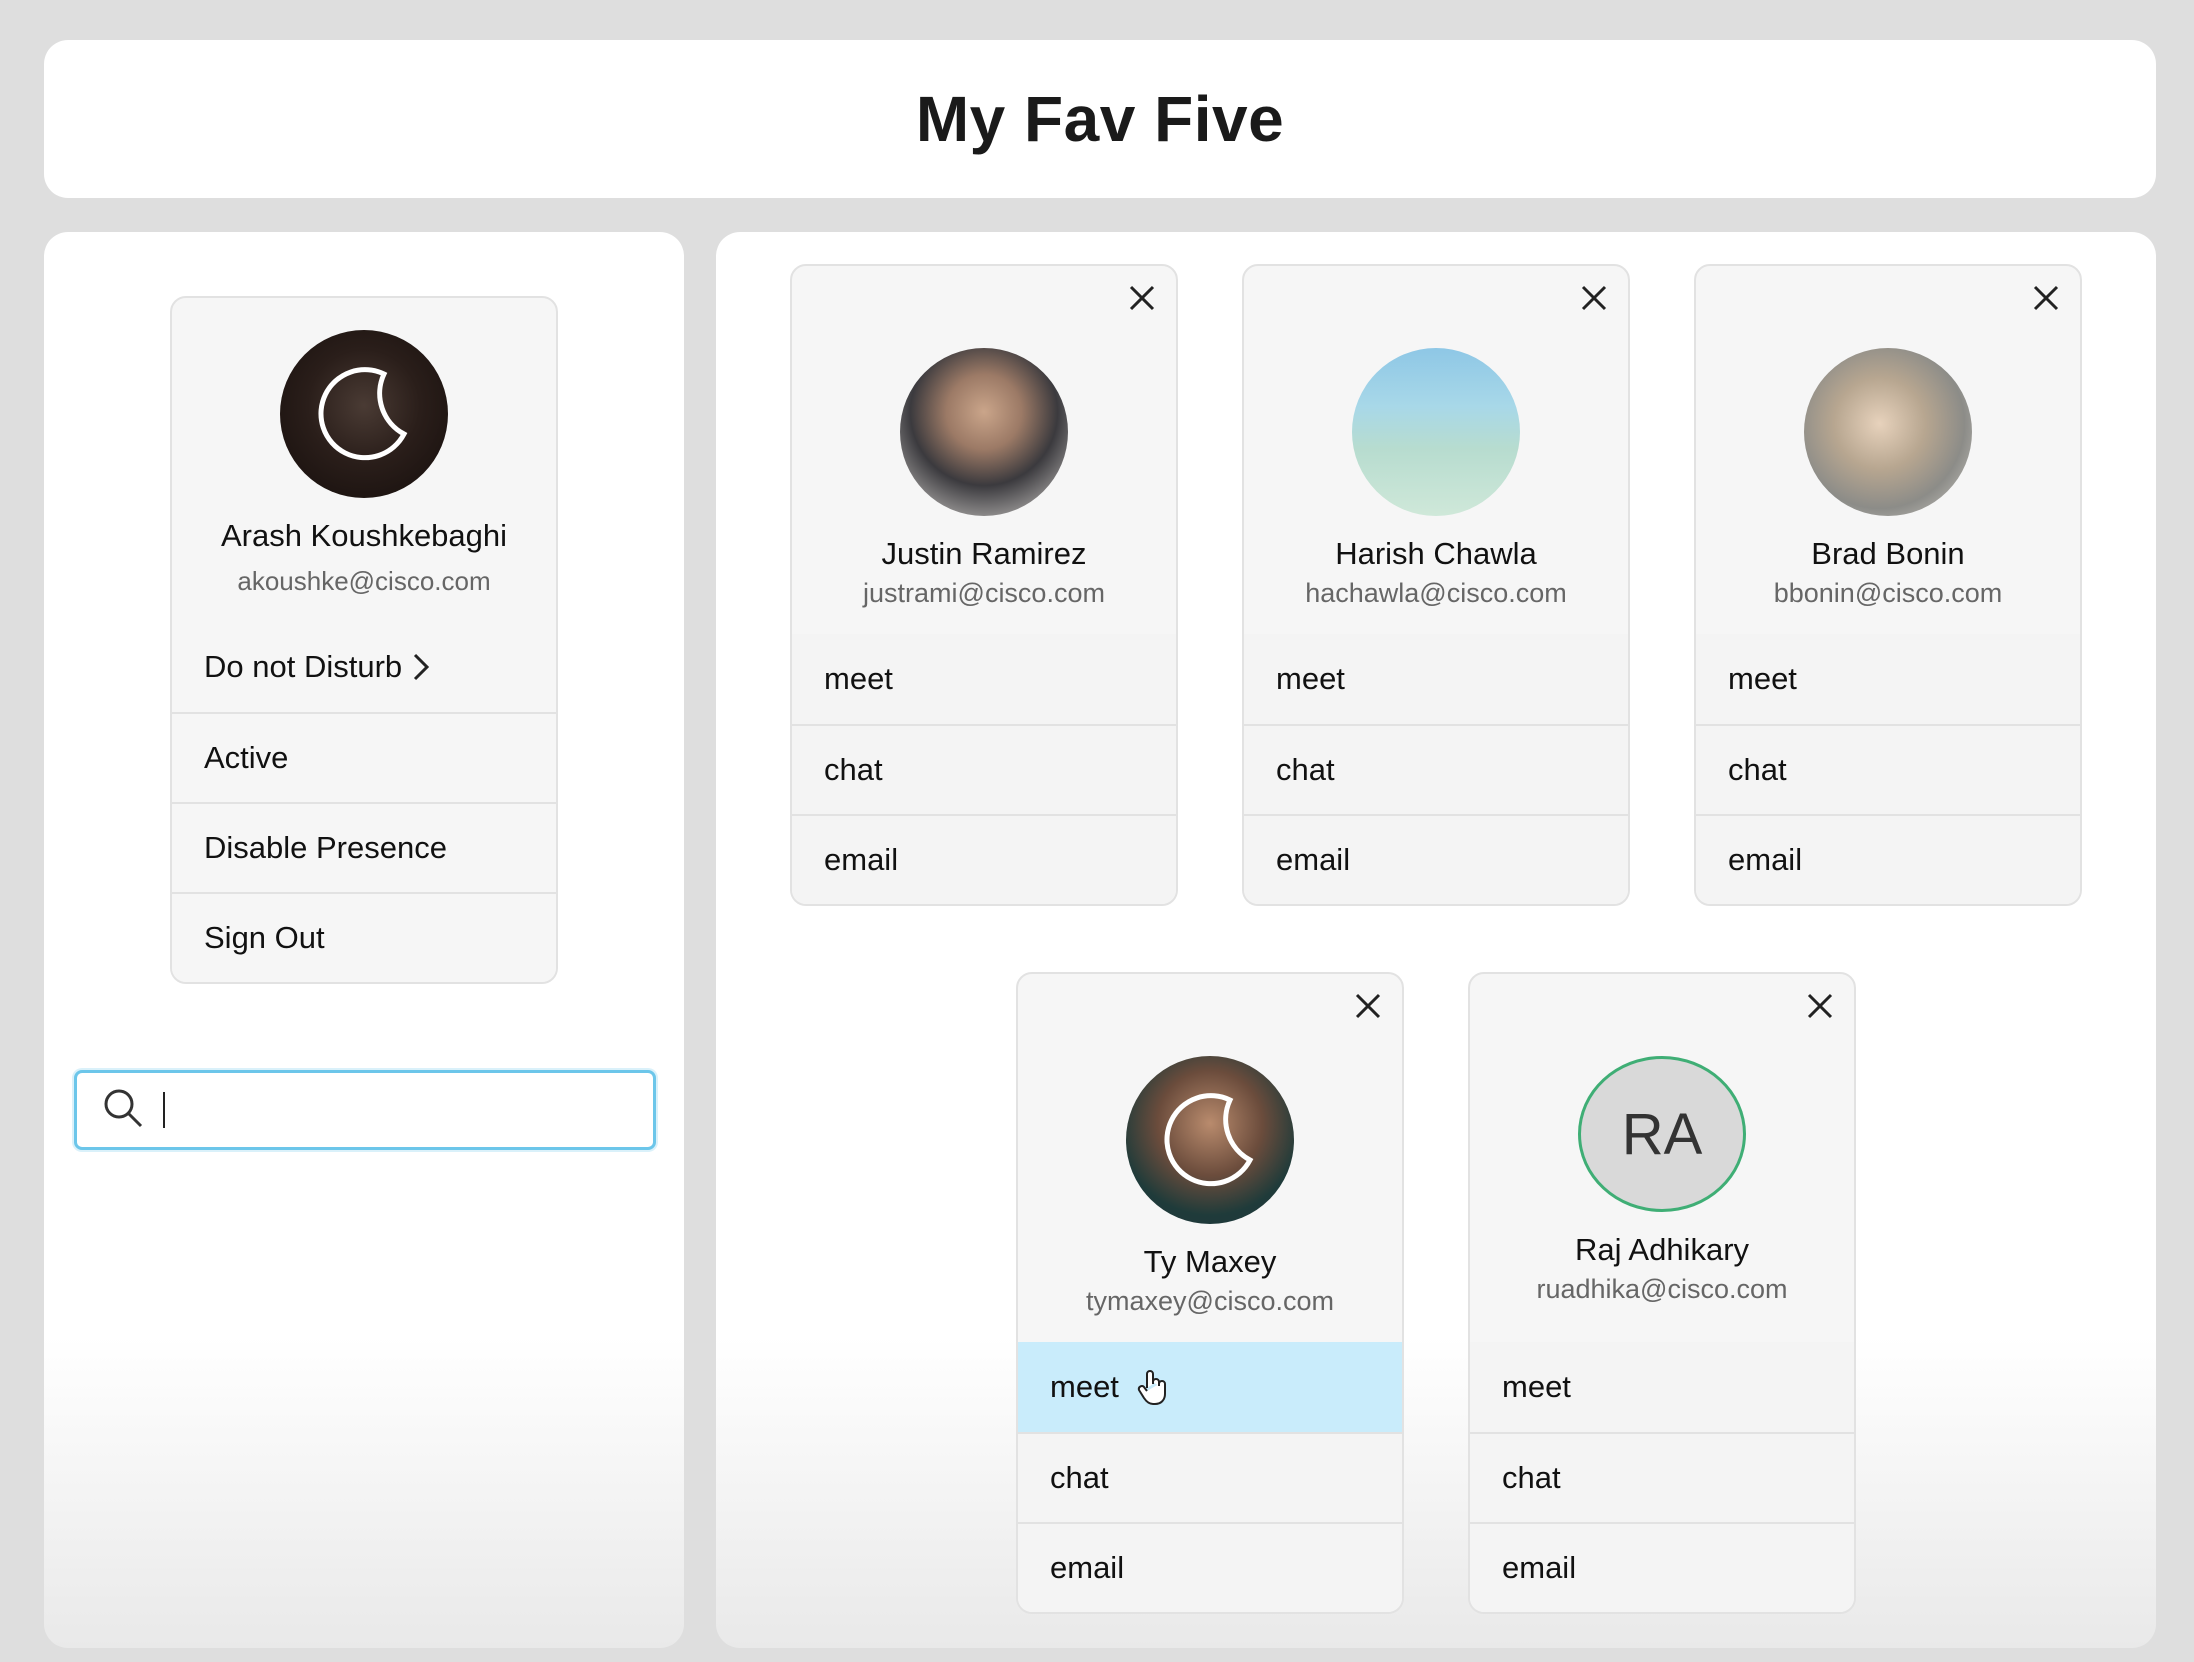 The image size is (2194, 1662). Describe the element at coordinates (1888, 593) in the screenshot. I see `contact-email: bbonin@cisco.com` at that location.